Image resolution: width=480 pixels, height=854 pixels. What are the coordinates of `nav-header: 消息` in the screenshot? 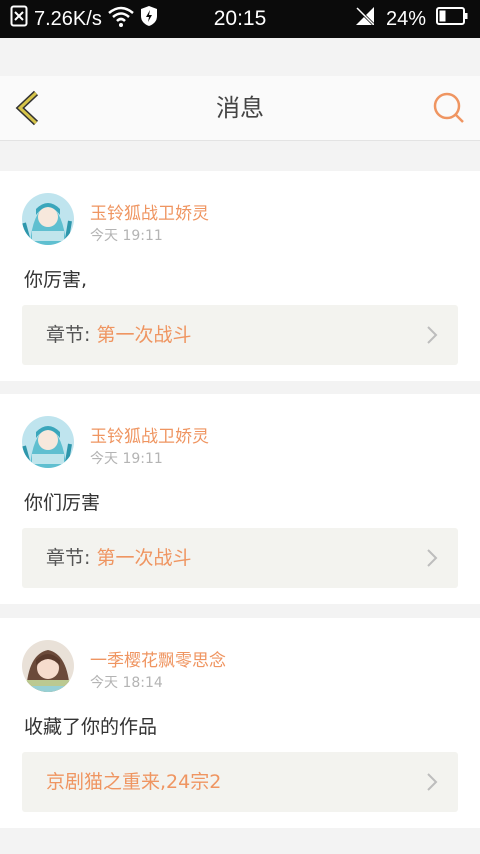 It's located at (240, 108).